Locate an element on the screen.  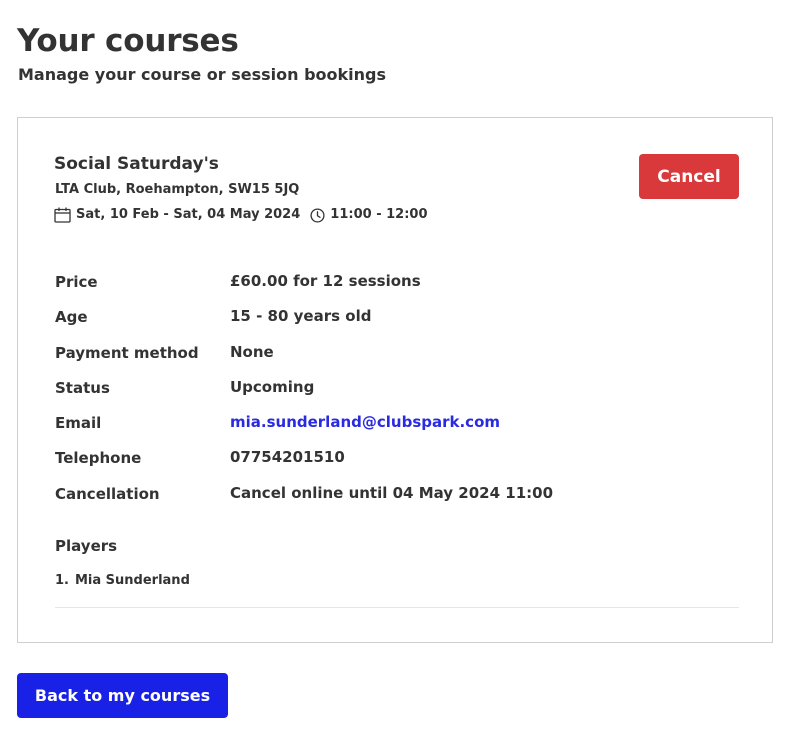
email-link: mia.sunderland@clubspark.com is located at coordinates (365, 422).